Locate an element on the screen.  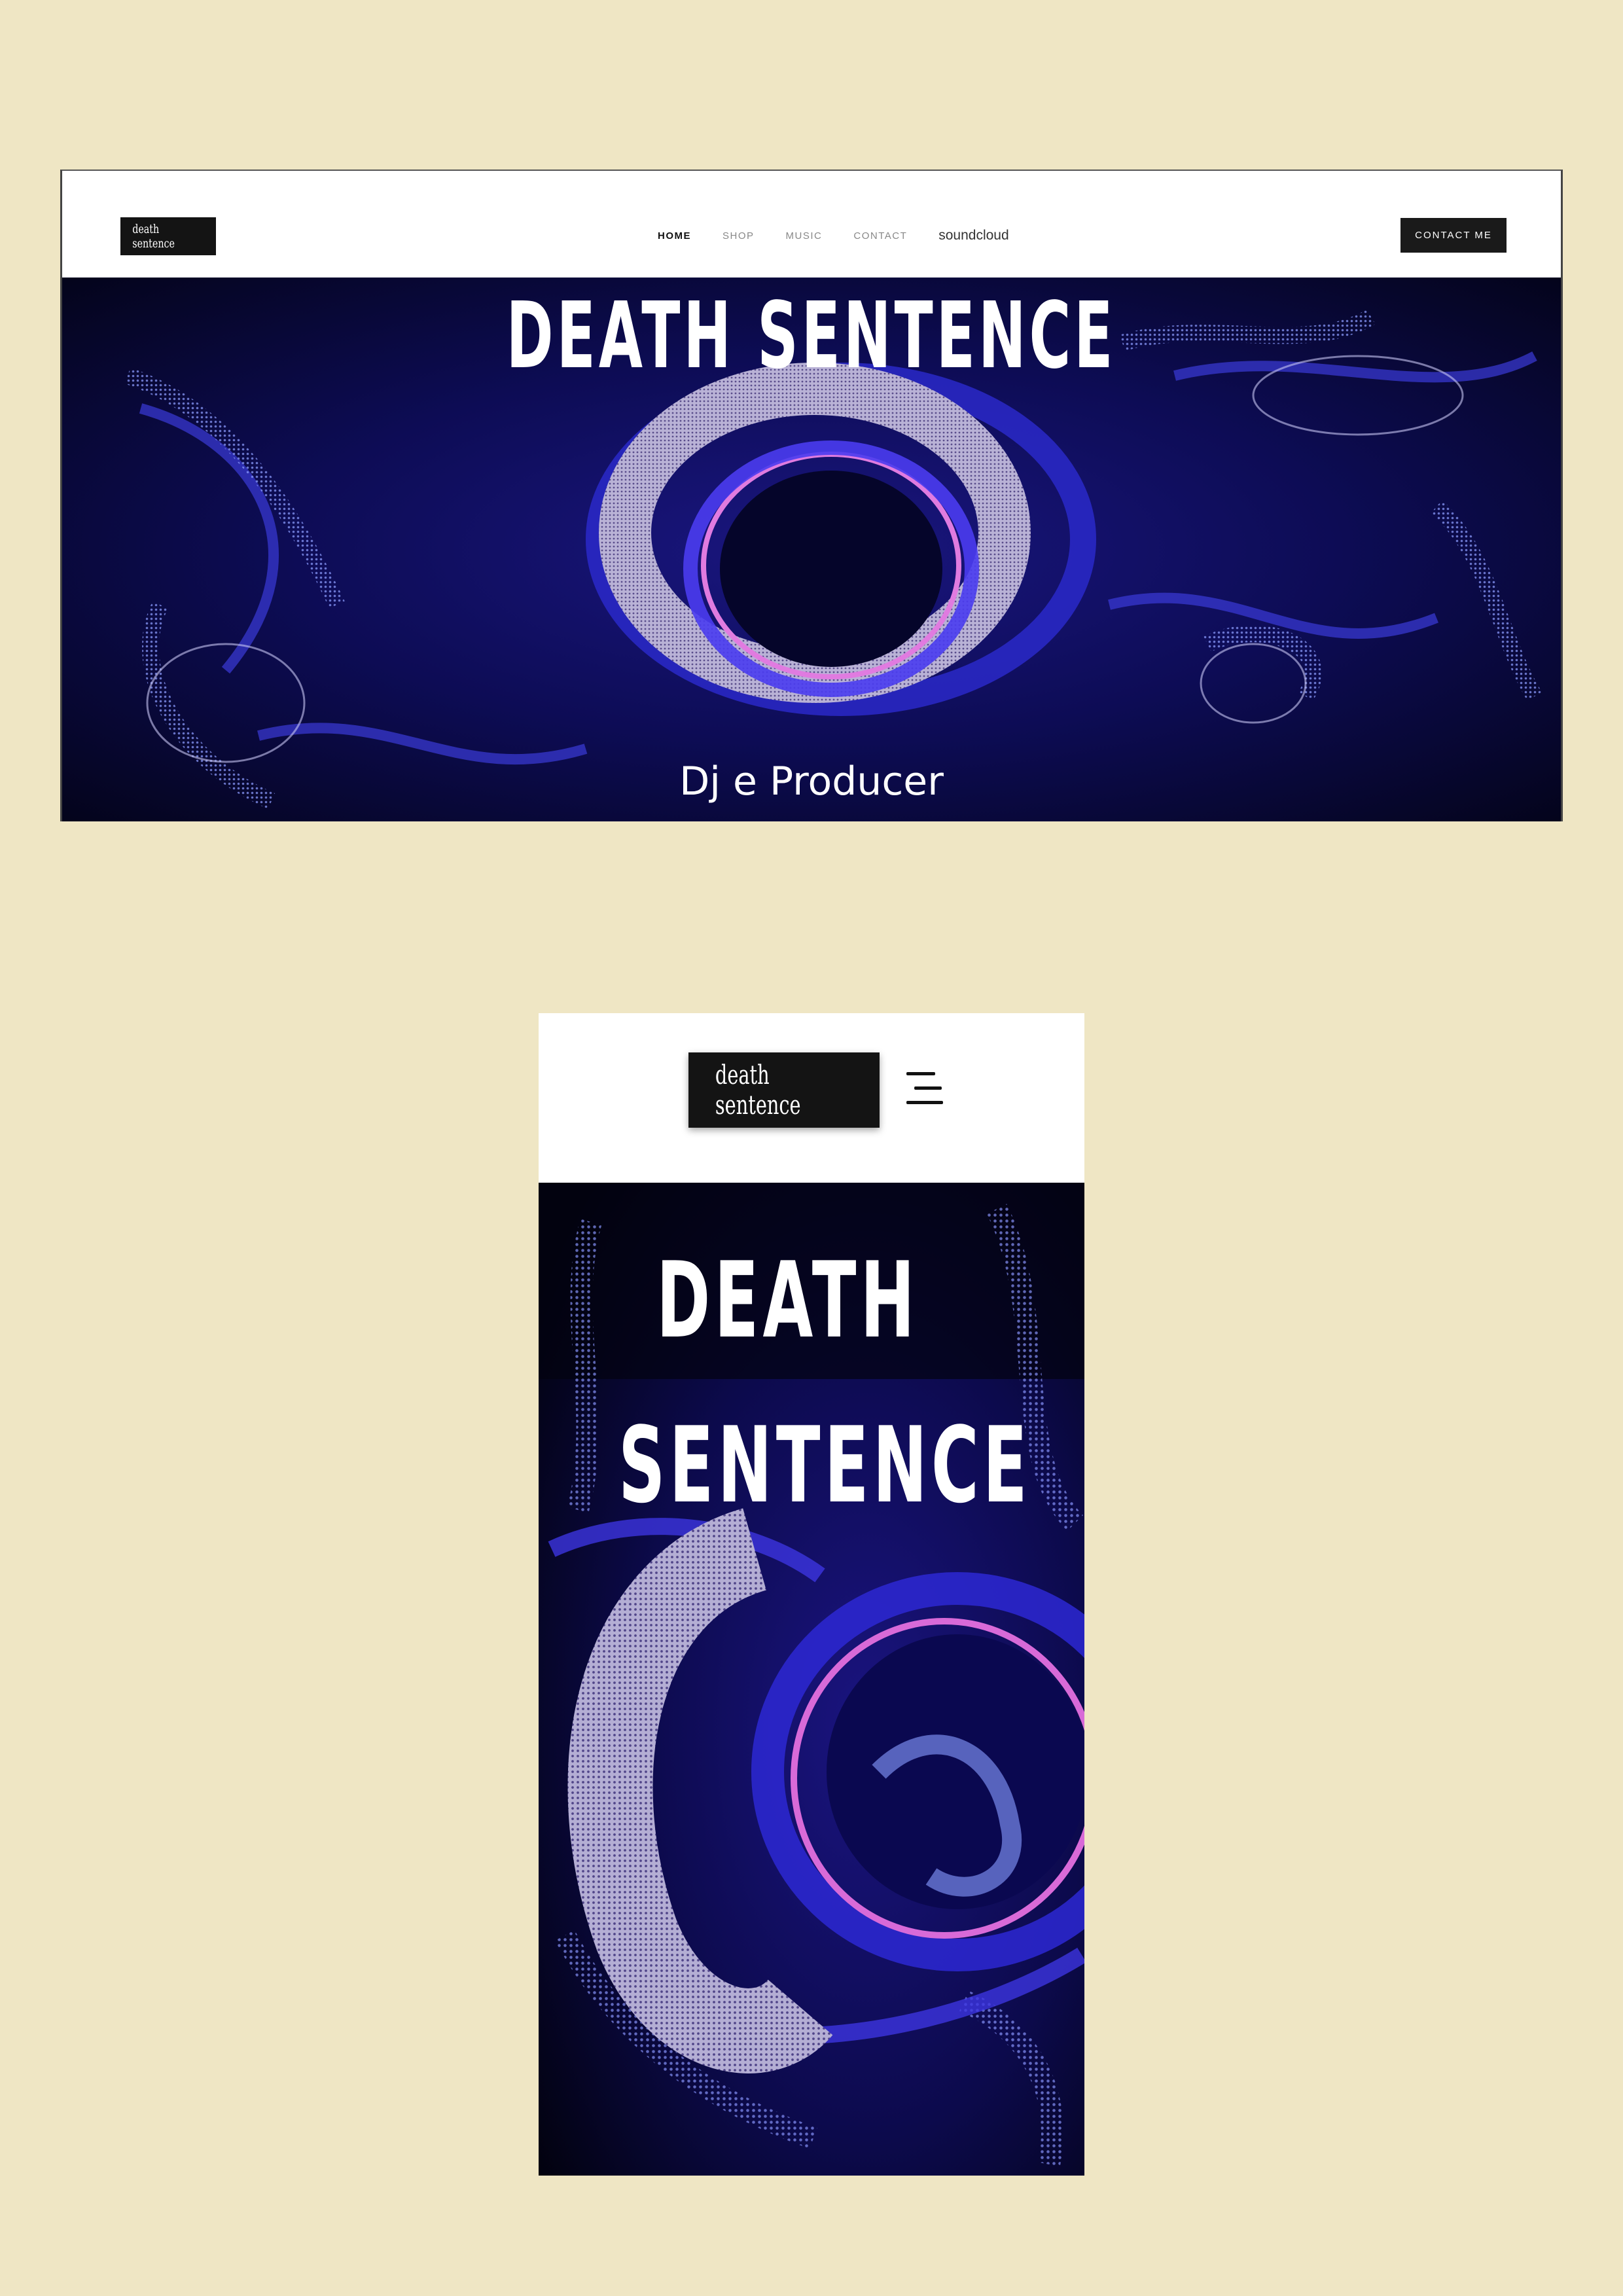
nav-item-soundcloud: soundcloud is located at coordinates (973, 235).